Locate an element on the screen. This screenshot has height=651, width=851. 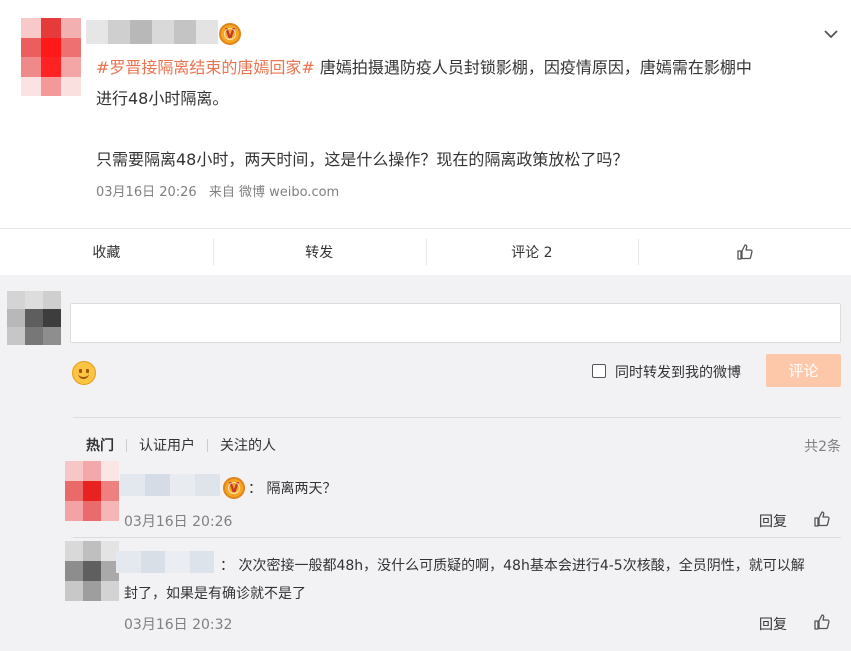
post-text-line1: 唐嫣拍摄遇防疫人员封锁影棚，因疫情原因，唐嫣需在影棚中 is located at coordinates (533, 67).